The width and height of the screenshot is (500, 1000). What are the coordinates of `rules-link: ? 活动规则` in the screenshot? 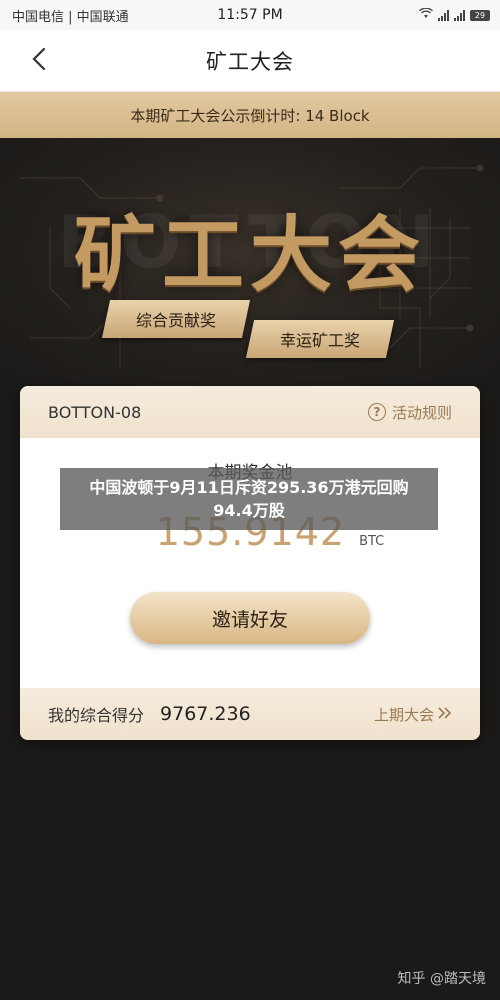 It's located at (409, 412).